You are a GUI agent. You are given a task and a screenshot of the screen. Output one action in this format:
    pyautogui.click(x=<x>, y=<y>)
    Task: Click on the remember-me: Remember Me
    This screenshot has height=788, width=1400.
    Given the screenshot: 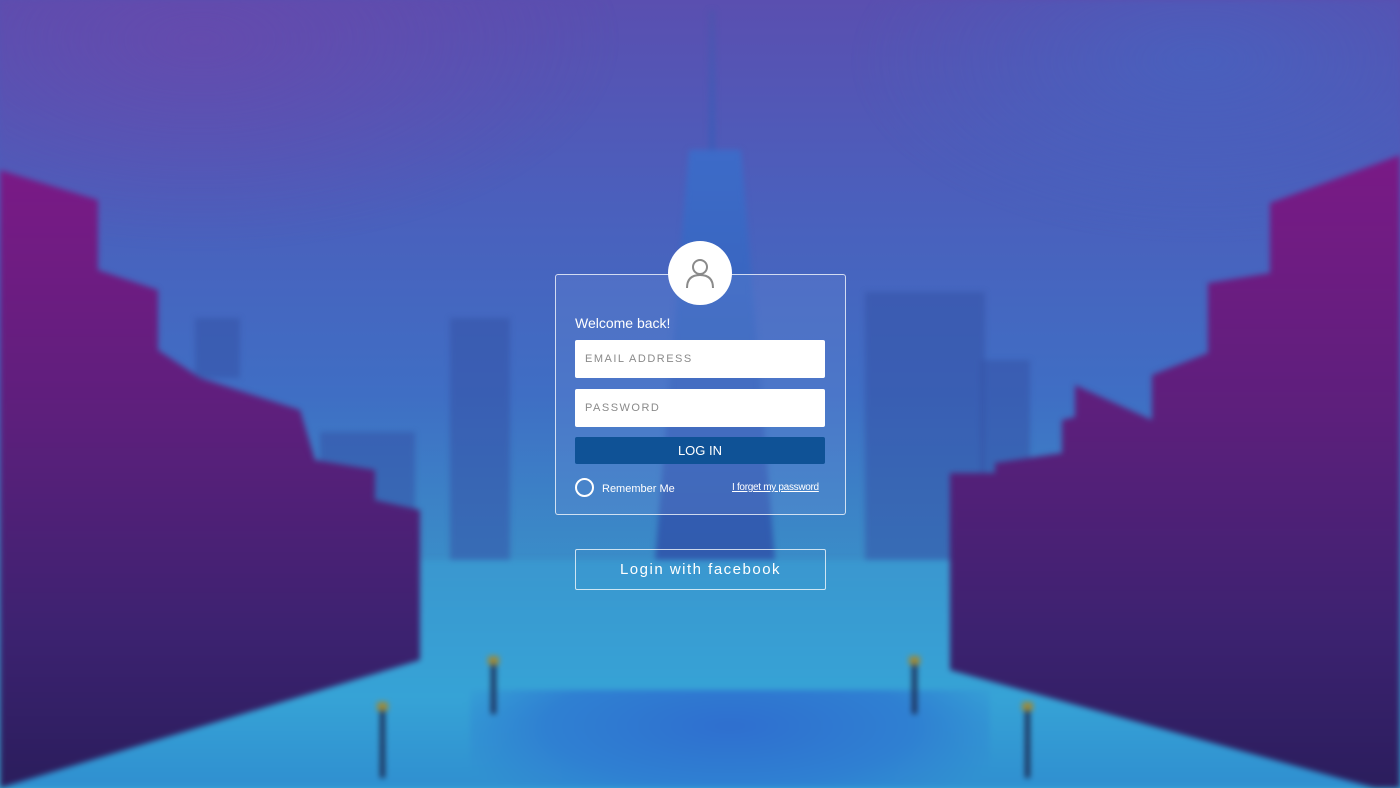 What is the action you would take?
    pyautogui.click(x=625, y=487)
    